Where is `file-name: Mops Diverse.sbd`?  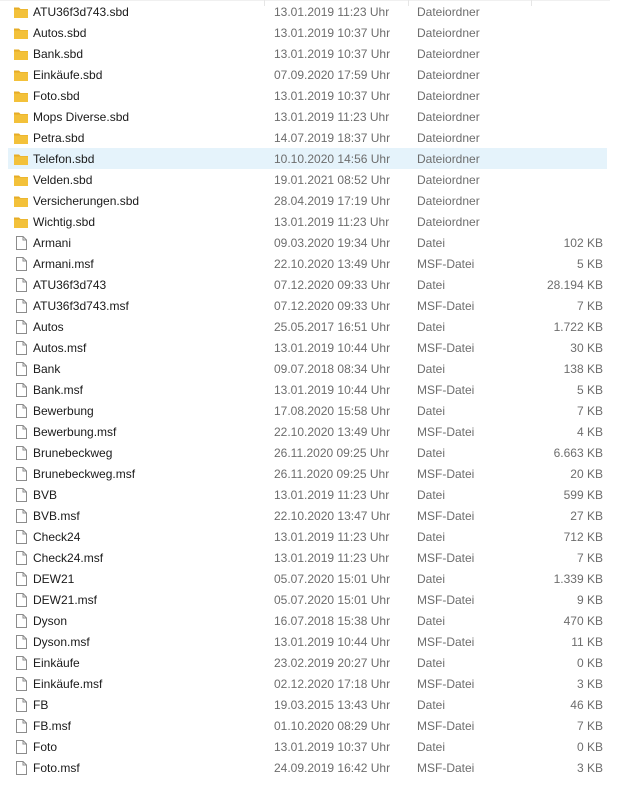
file-name: Mops Diverse.sbd is located at coordinates (81, 117).